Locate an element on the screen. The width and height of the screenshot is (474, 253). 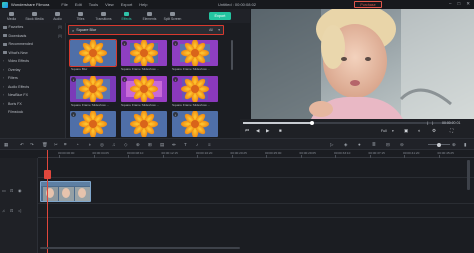
sidebar-item-favorites: Favorites (0) is located at coordinates (32, 27).